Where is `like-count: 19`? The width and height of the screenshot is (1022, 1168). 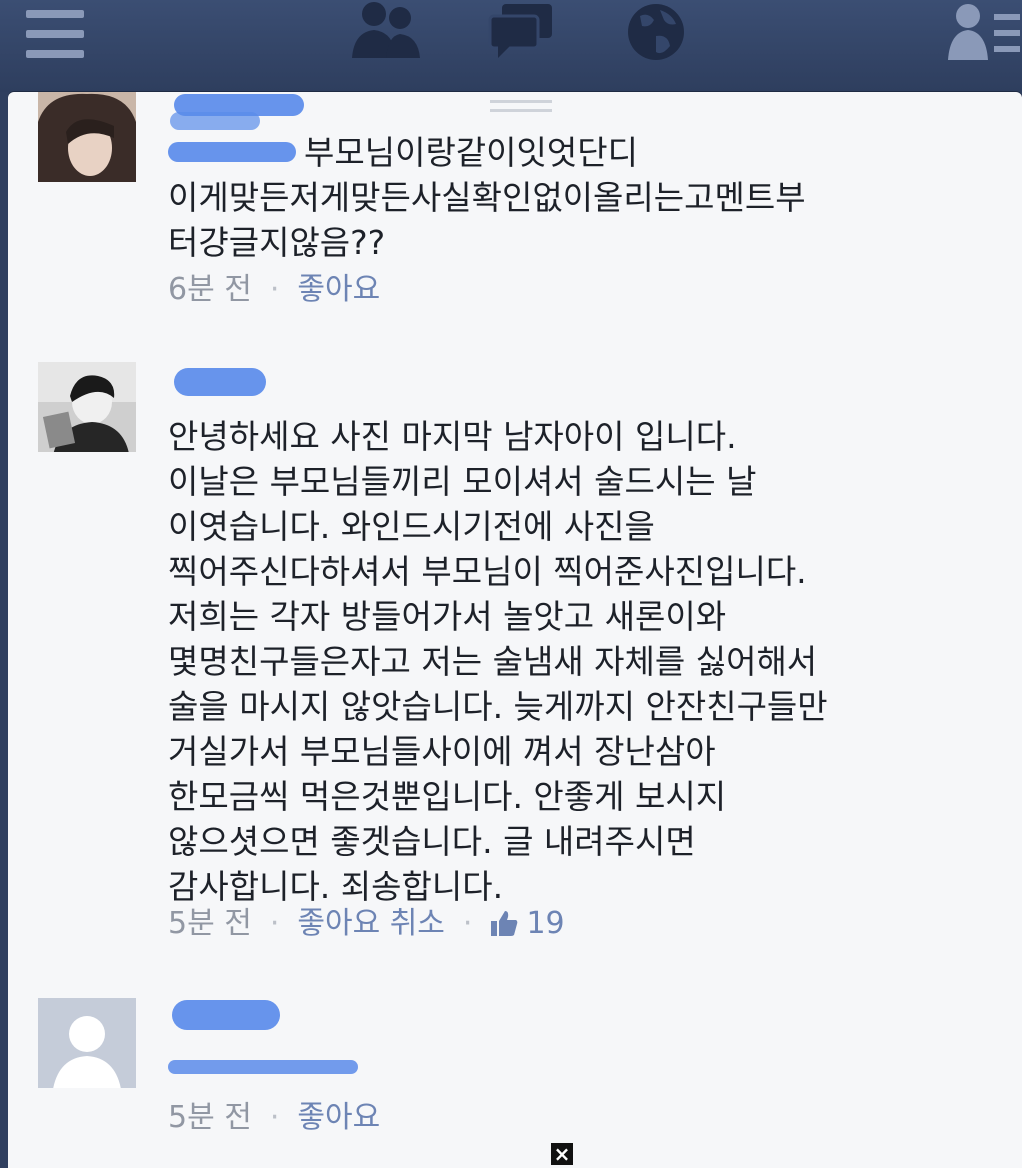 like-count: 19 is located at coordinates (545, 923).